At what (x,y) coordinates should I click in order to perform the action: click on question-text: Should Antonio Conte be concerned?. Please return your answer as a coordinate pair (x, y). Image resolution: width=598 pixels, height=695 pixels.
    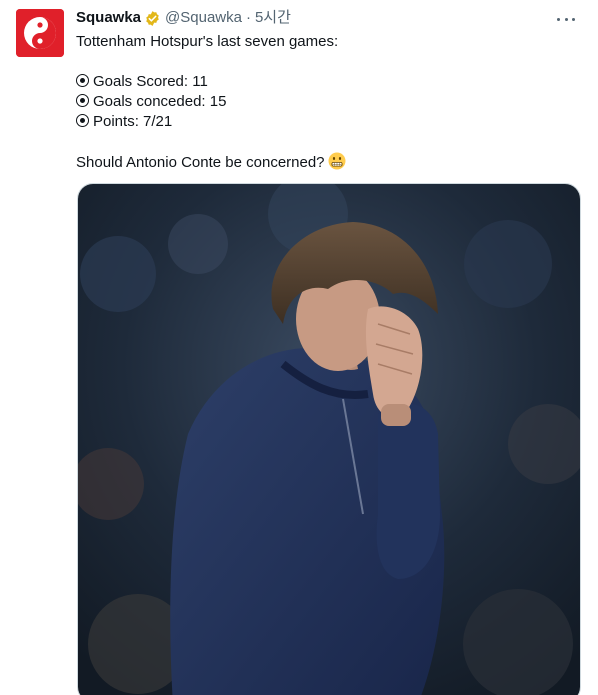
    Looking at the image, I should click on (200, 162).